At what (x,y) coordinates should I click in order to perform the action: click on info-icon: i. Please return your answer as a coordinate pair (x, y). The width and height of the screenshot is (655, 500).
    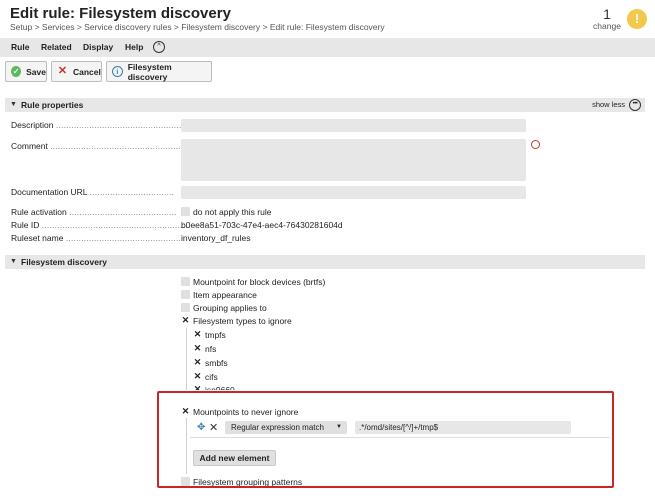
    Looking at the image, I should click on (117, 71).